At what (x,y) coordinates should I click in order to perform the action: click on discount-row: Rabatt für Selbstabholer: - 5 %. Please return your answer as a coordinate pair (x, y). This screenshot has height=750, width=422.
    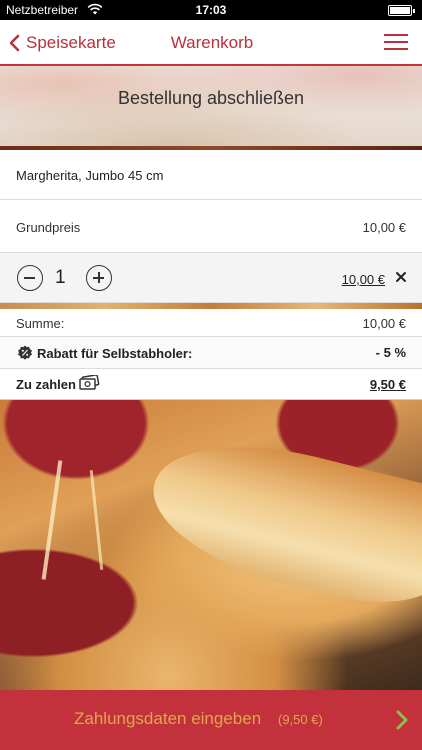
    Looking at the image, I should click on (211, 353).